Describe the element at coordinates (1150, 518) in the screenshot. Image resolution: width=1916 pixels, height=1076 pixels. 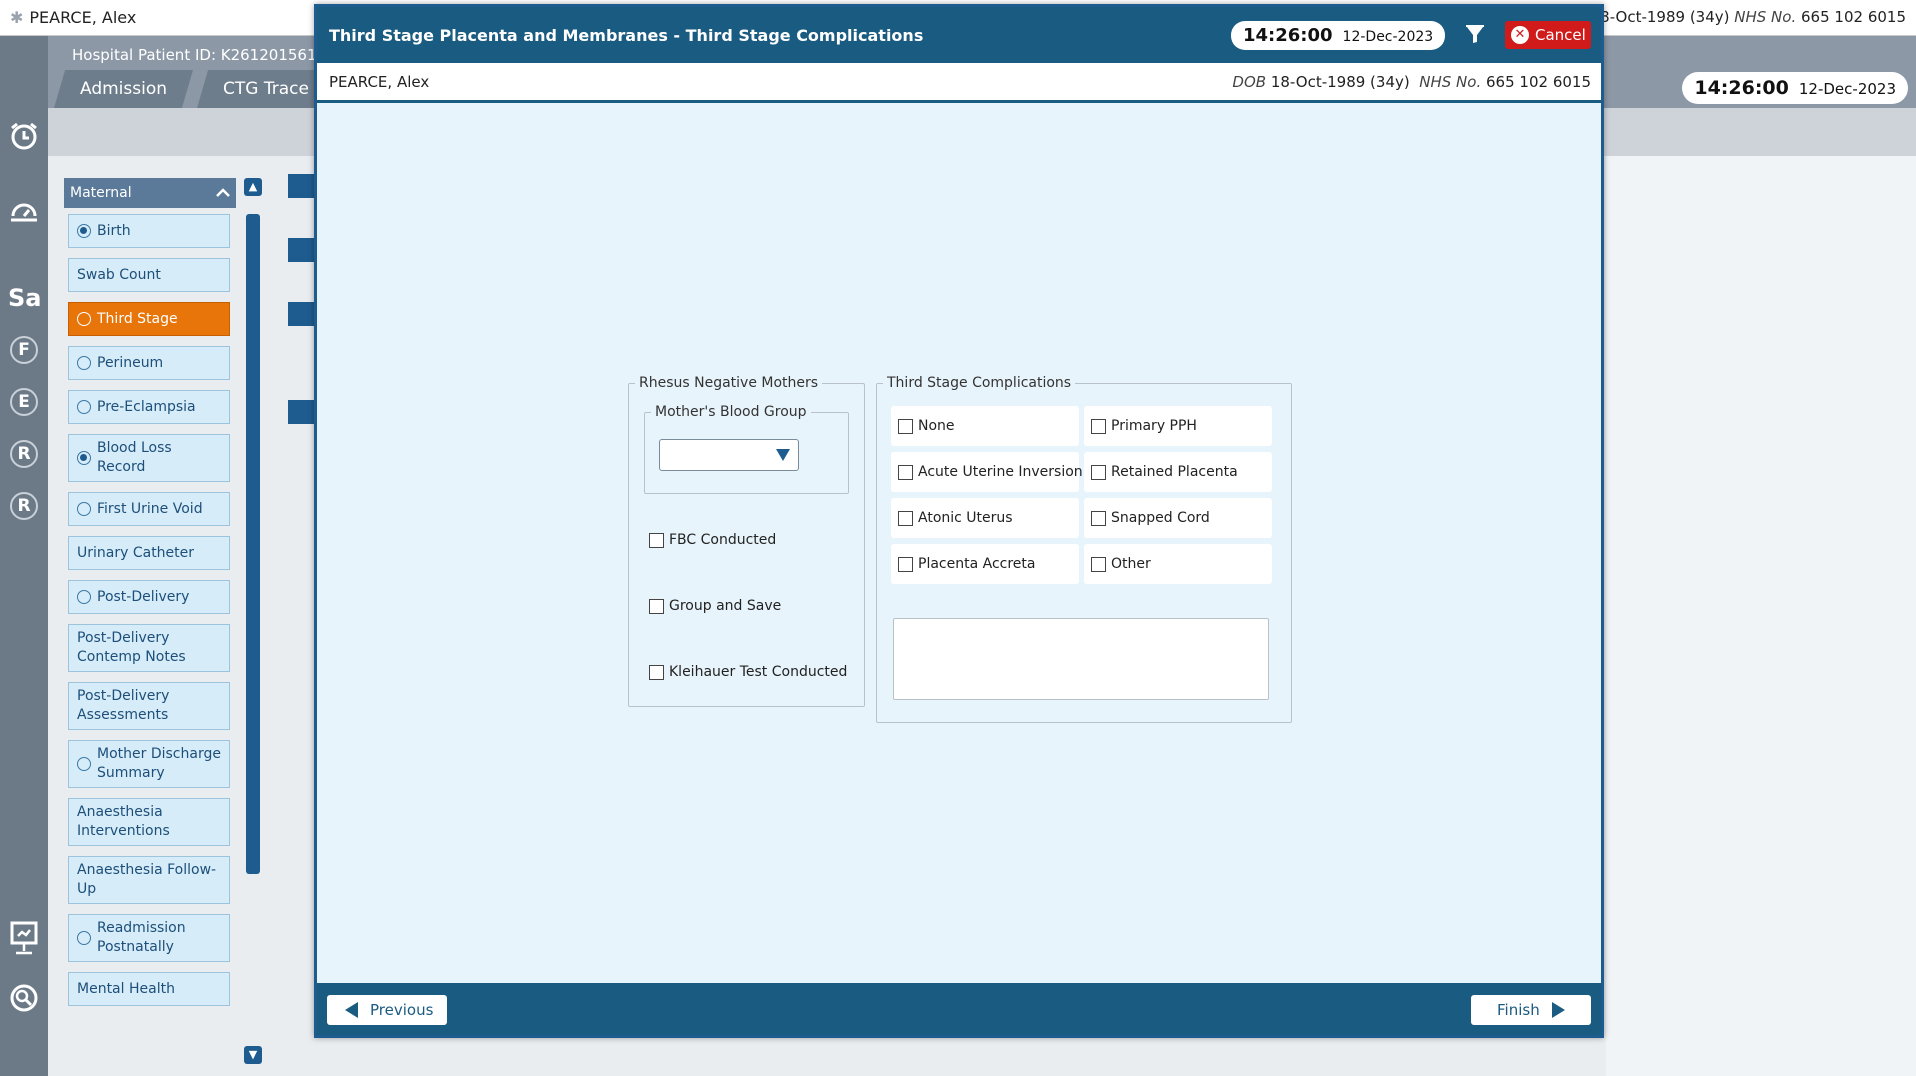
I see `complication-snapped-cord-checkbox: Snapped Cord` at that location.